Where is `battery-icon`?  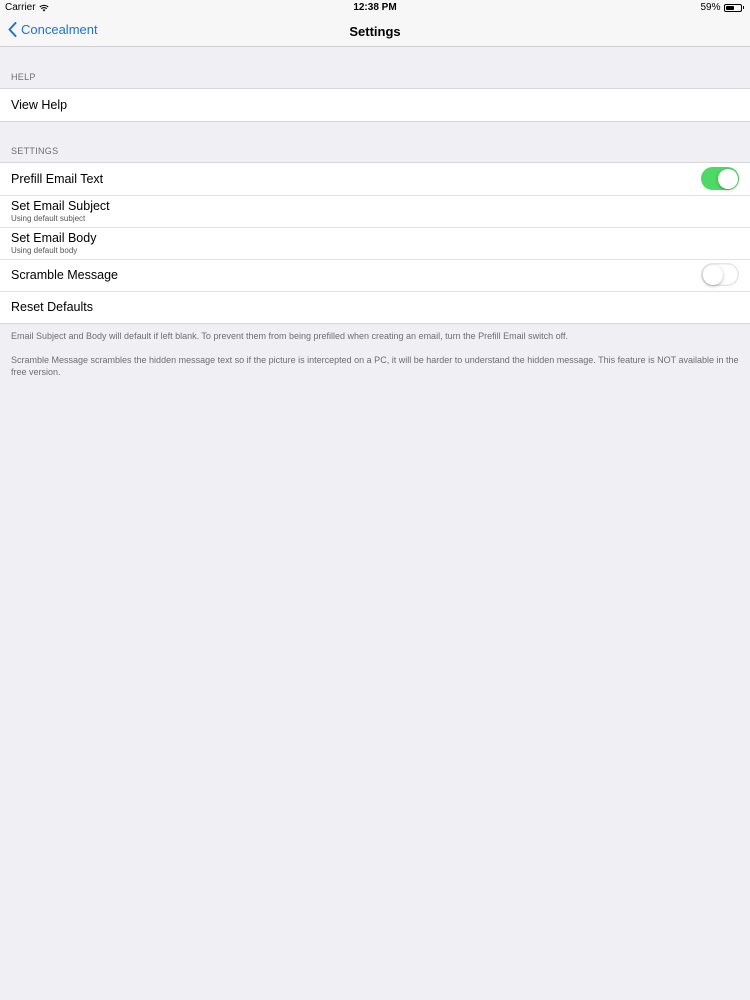 battery-icon is located at coordinates (732, 7).